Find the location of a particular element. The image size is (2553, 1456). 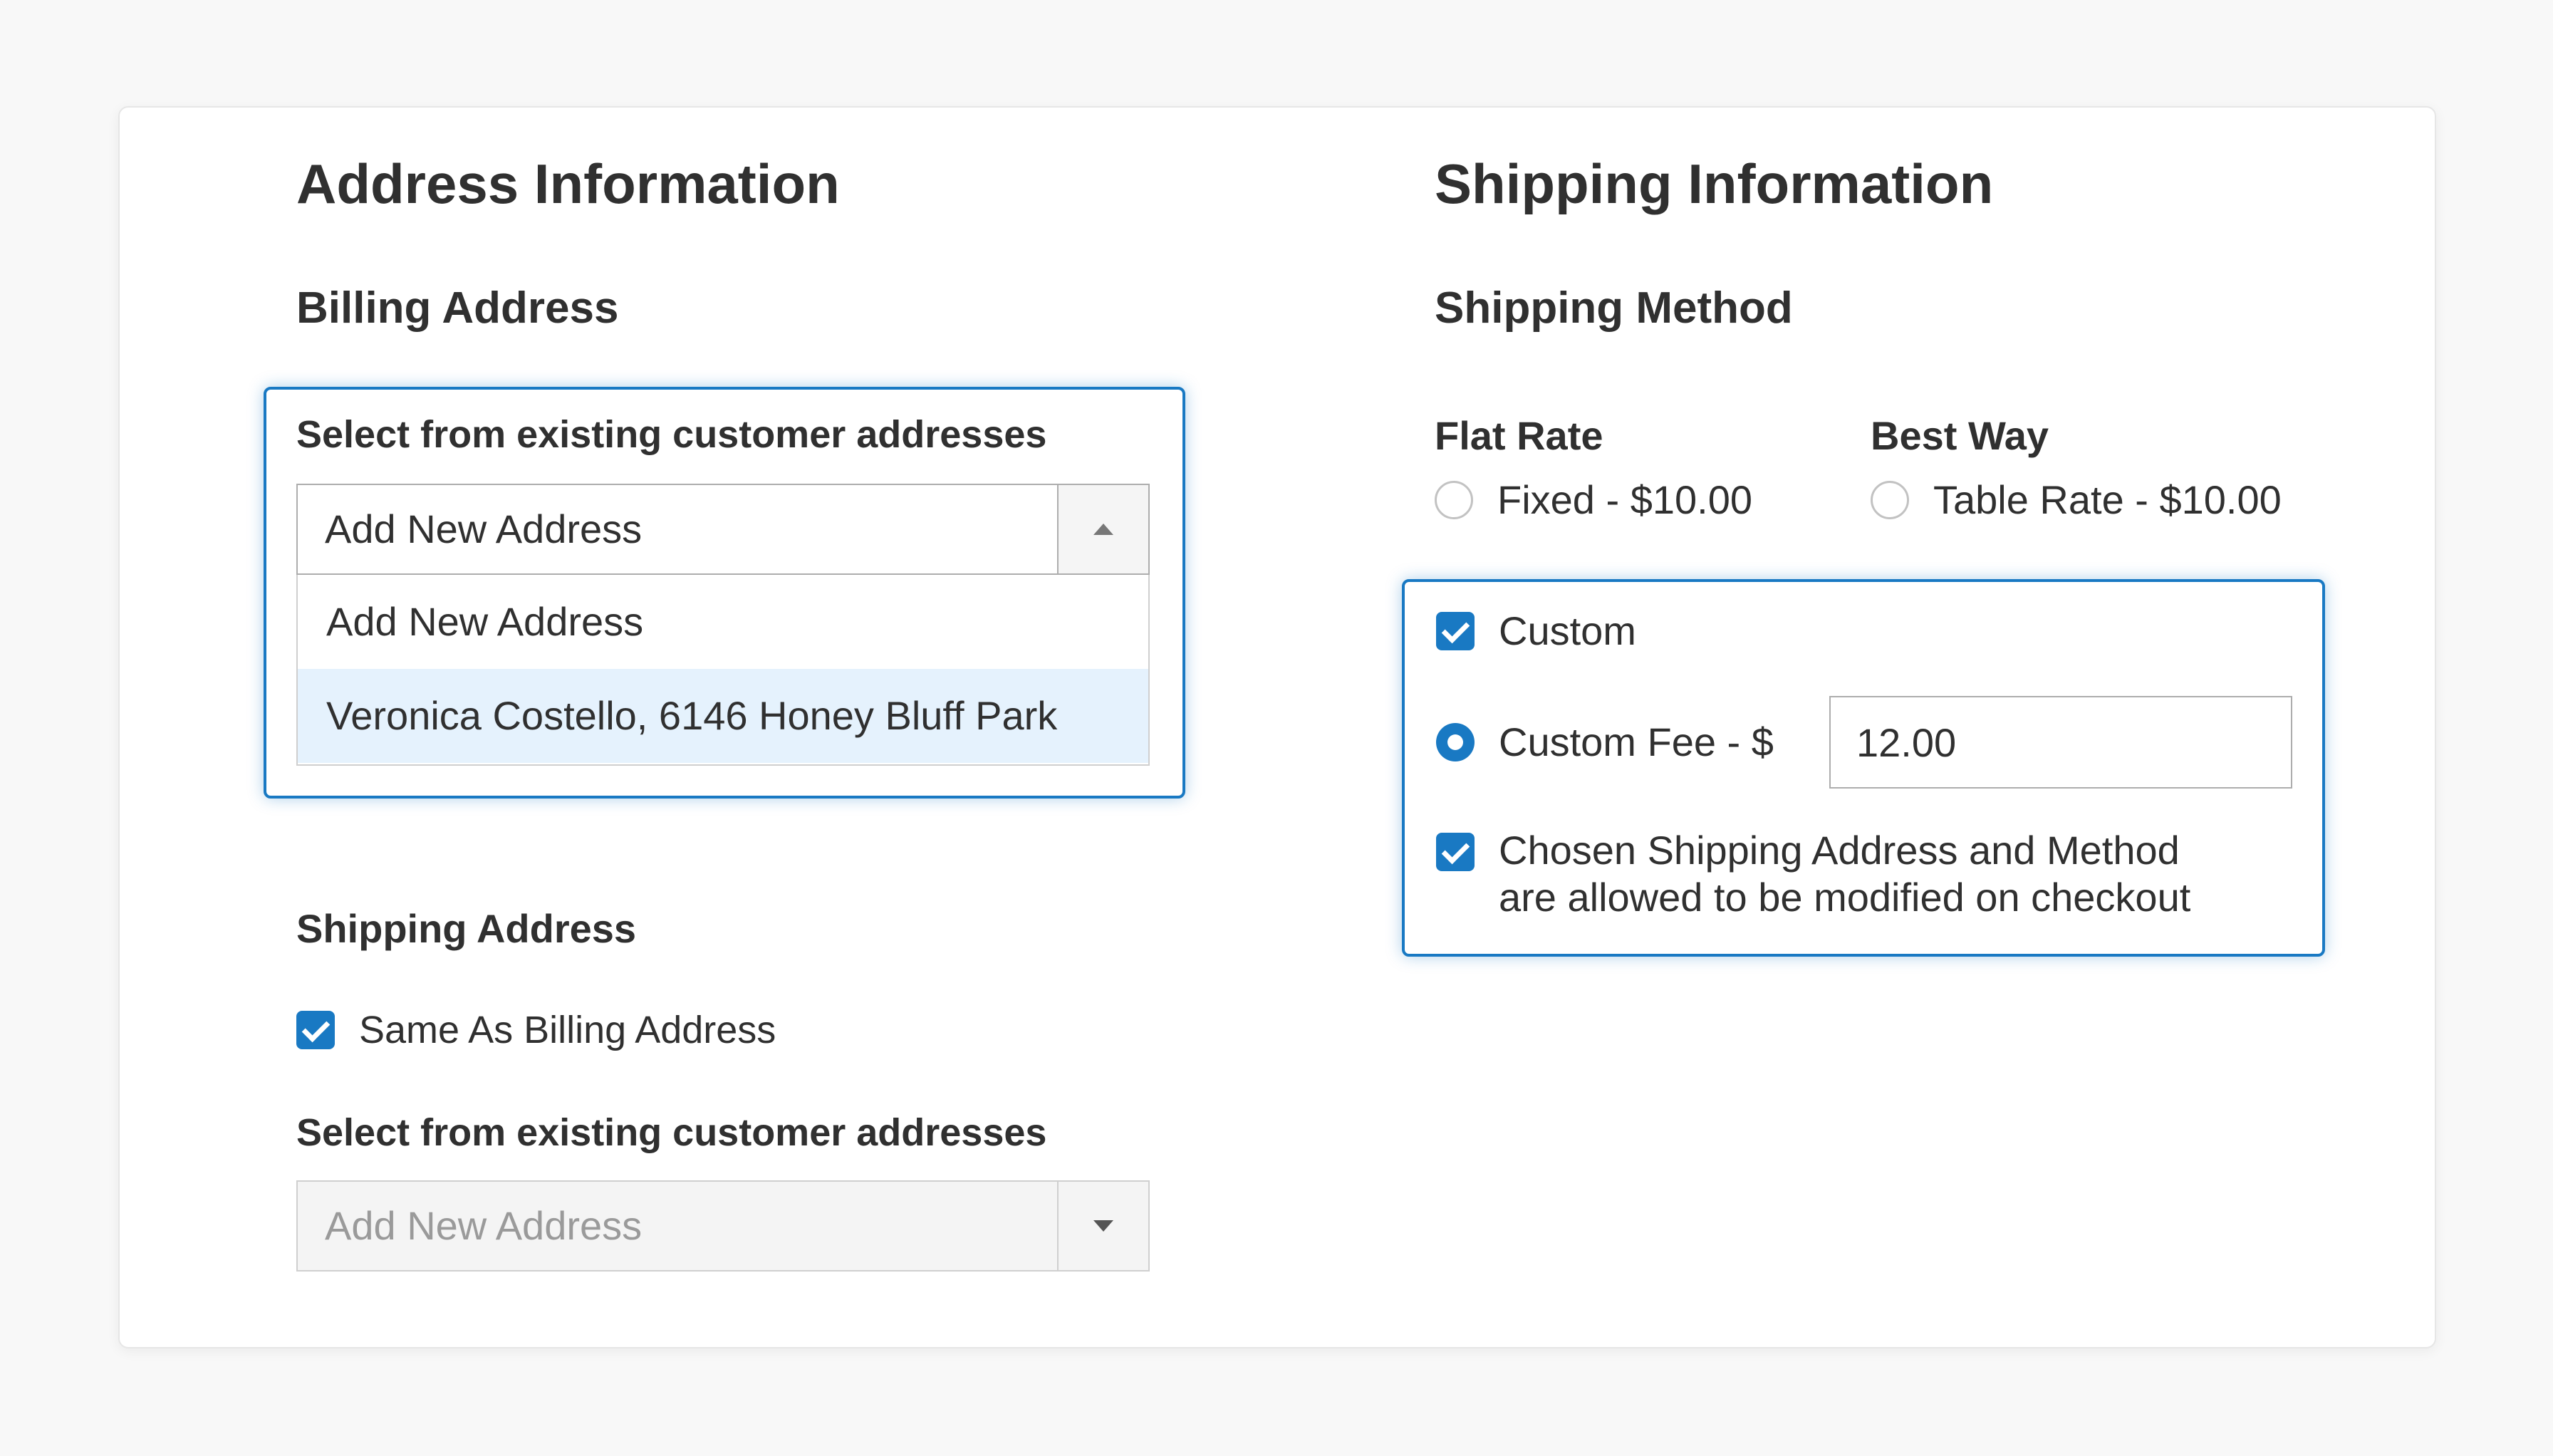

shipping-method-heading: Shipping Method is located at coordinates (1614, 308).